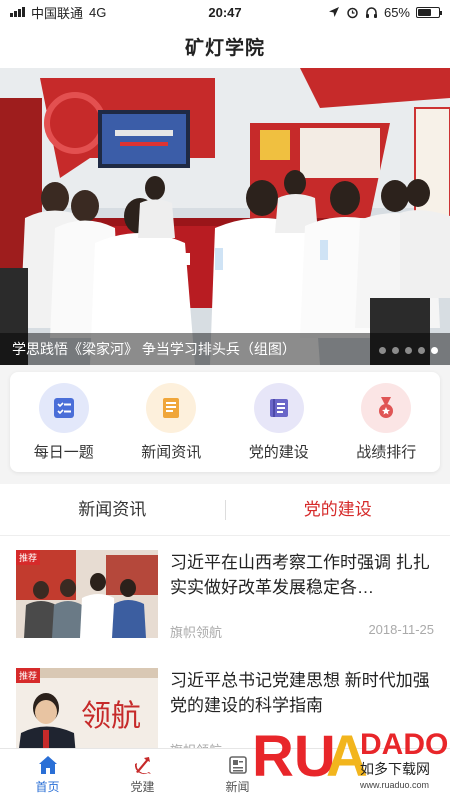 The width and height of the screenshot is (450, 800). What do you see at coordinates (225, 422) in the screenshot?
I see `quick-menu: 每日一题 新闻资讯 党的建设 战绩排行` at bounding box center [225, 422].